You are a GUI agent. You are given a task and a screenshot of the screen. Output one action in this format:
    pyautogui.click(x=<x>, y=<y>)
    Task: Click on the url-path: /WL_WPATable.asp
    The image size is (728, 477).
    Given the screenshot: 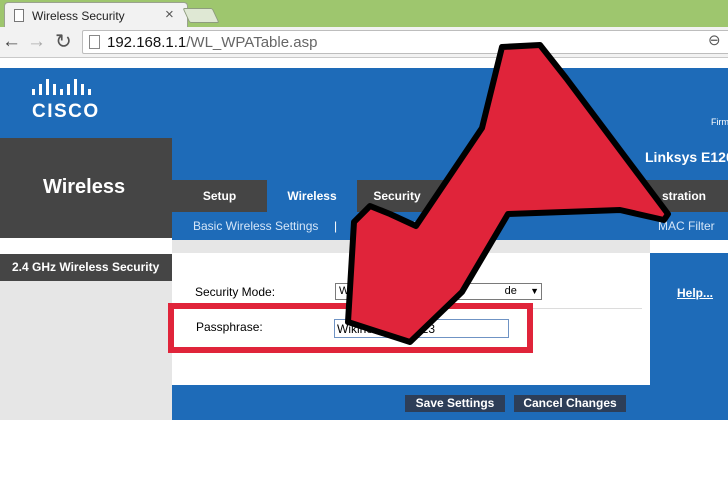 What is the action you would take?
    pyautogui.click(x=252, y=42)
    